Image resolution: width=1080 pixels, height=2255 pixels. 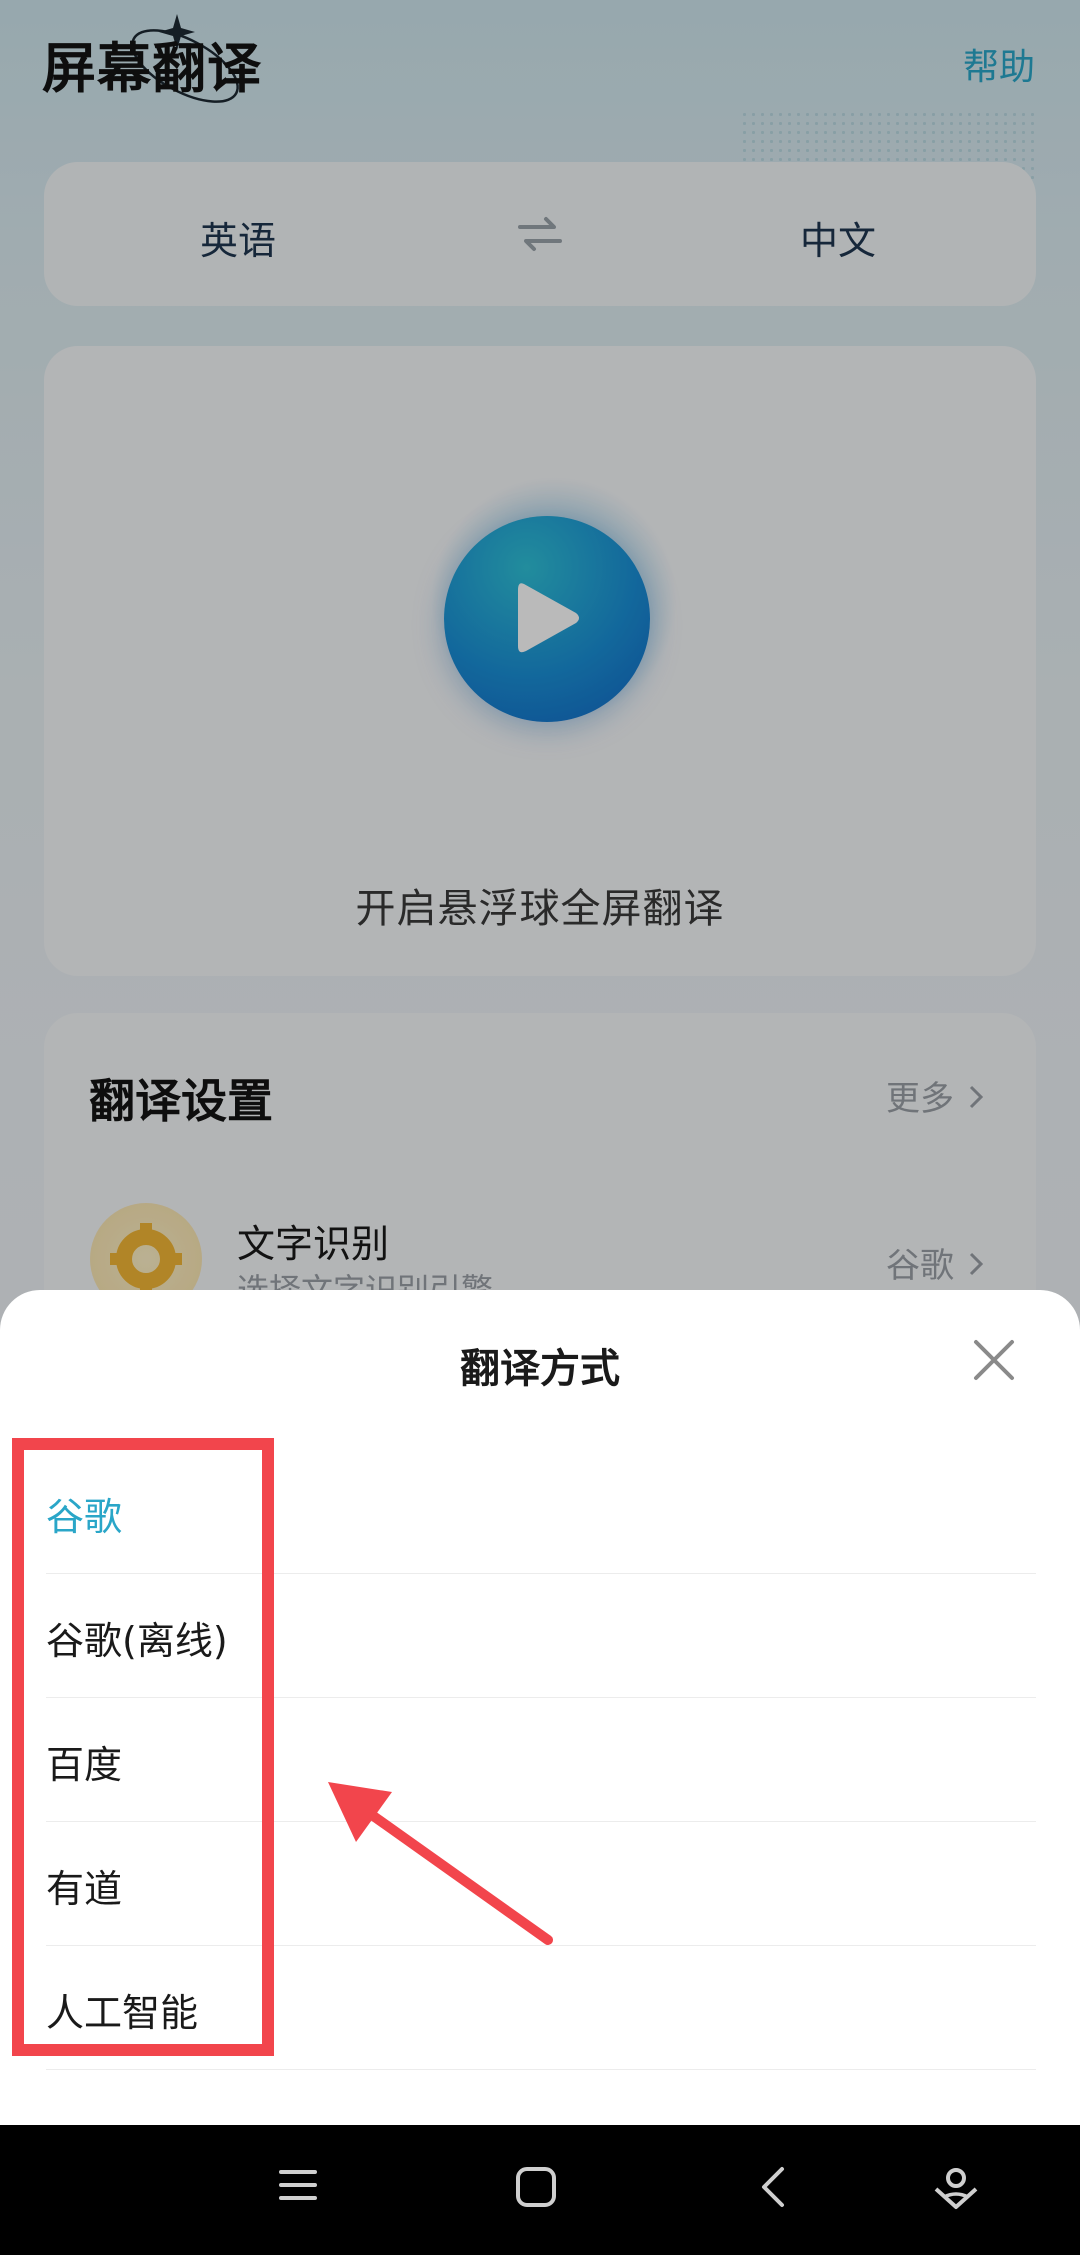 What do you see at coordinates (143, 1747) in the screenshot?
I see `annotation-highlight-box` at bounding box center [143, 1747].